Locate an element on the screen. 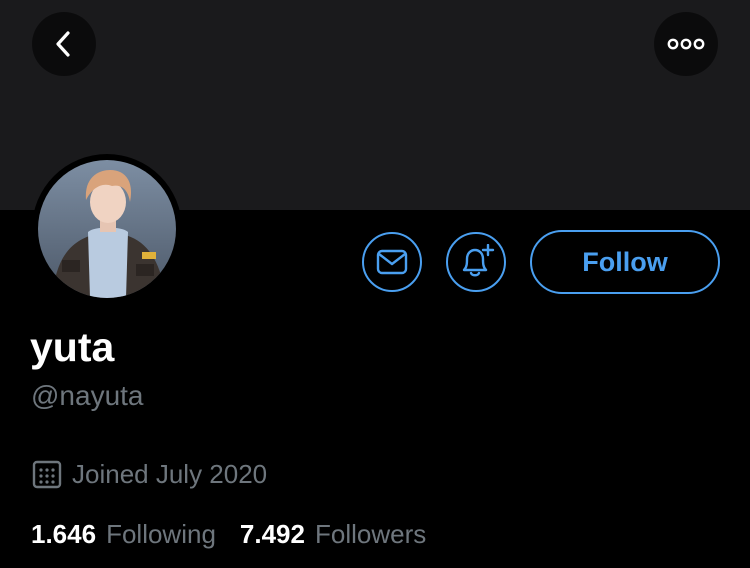 The image size is (750, 568). following-count: 1.646 is located at coordinates (64, 534).